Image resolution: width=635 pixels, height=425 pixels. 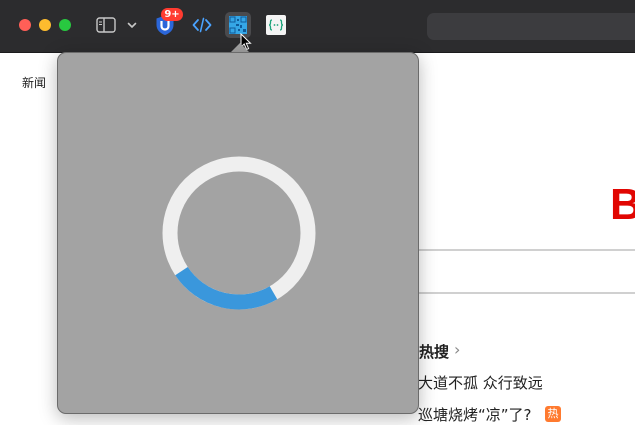 I want to click on json-extension-icon, so click(x=276, y=25).